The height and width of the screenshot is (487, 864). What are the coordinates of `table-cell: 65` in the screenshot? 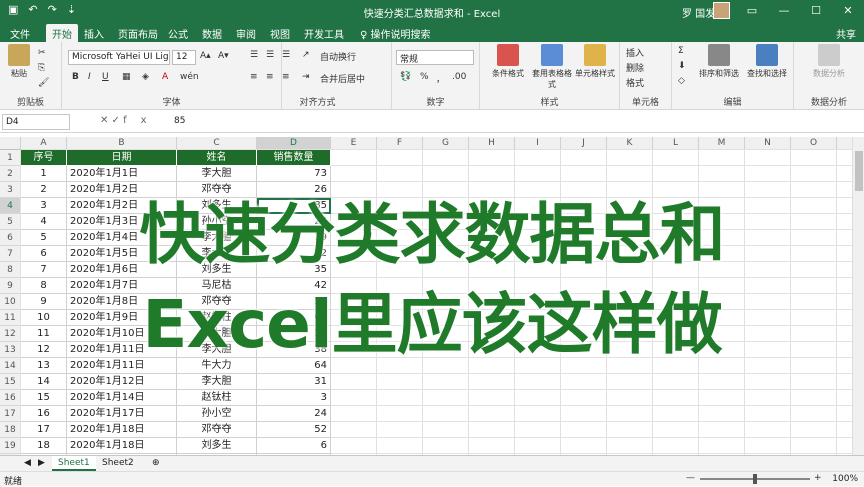 It's located at (294, 318).